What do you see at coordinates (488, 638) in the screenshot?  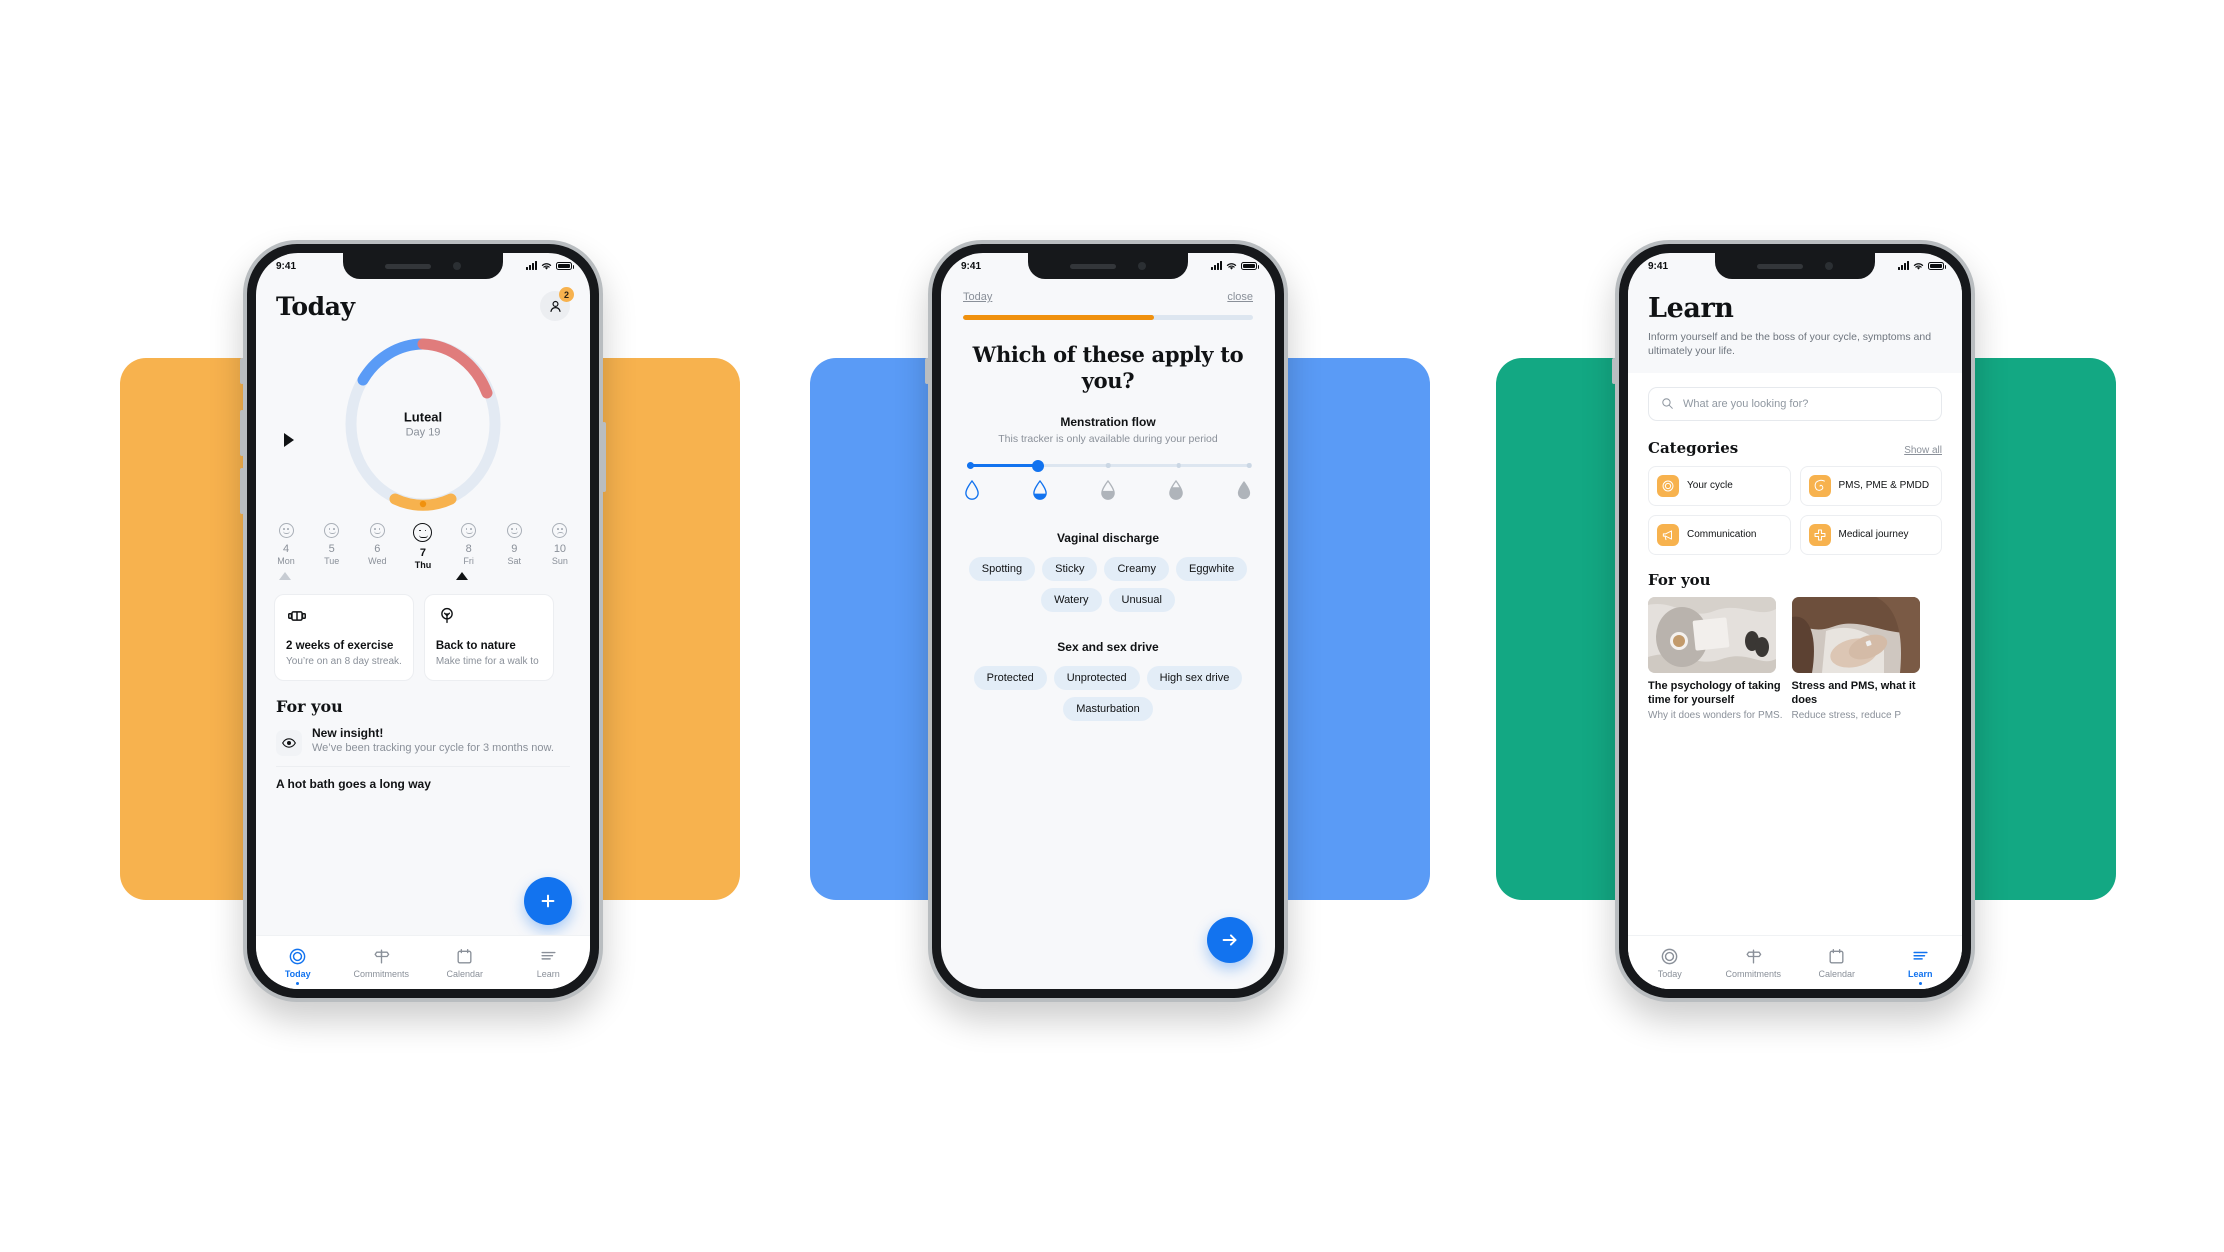 I see `commitment-card: Back to nature Make time for a walk to` at bounding box center [488, 638].